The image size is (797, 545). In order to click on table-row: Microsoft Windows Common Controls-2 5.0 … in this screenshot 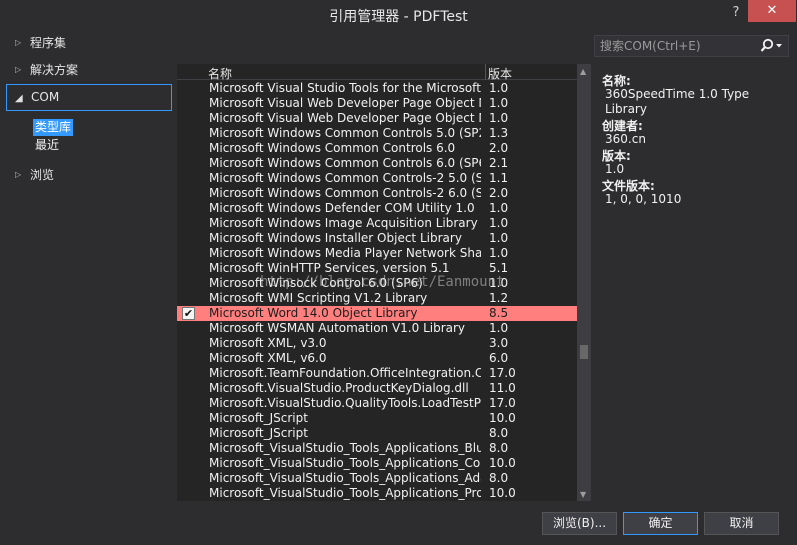, I will do `click(377, 178)`.